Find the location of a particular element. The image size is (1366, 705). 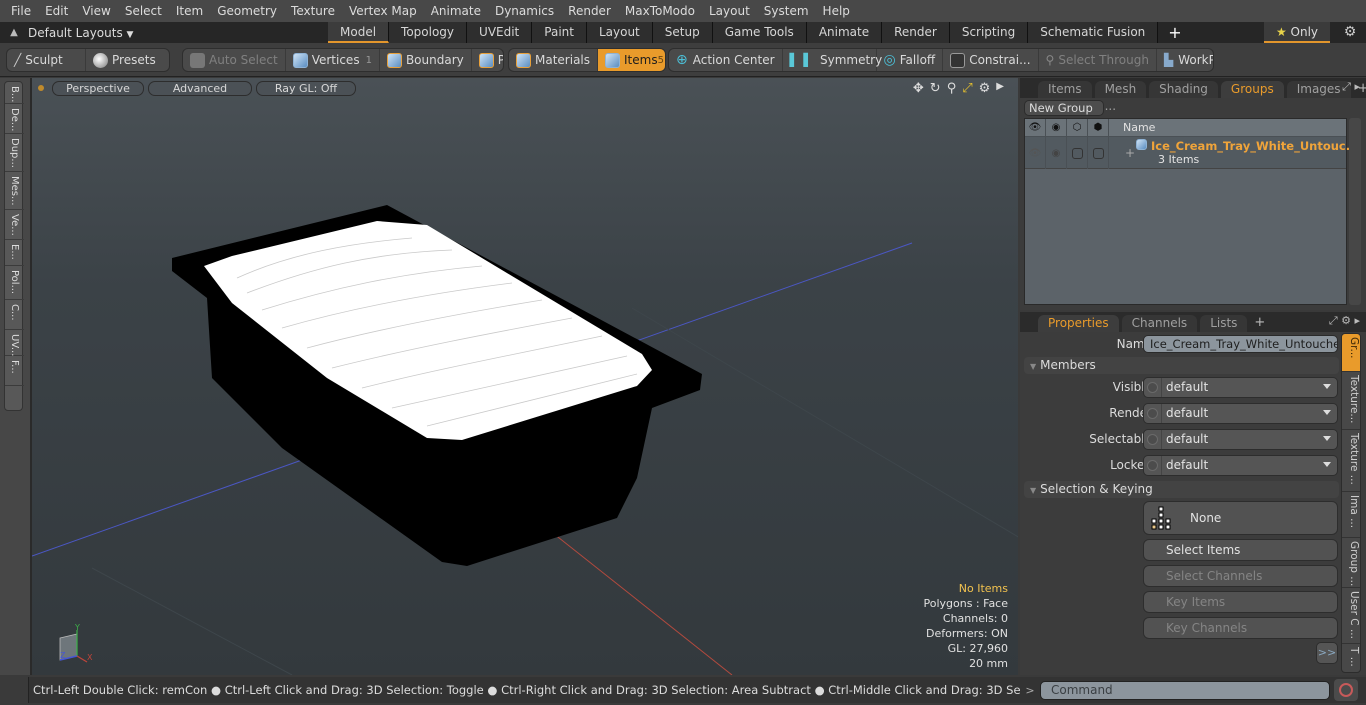

action-center-button: ⊕ Action Center is located at coordinates (726, 60).